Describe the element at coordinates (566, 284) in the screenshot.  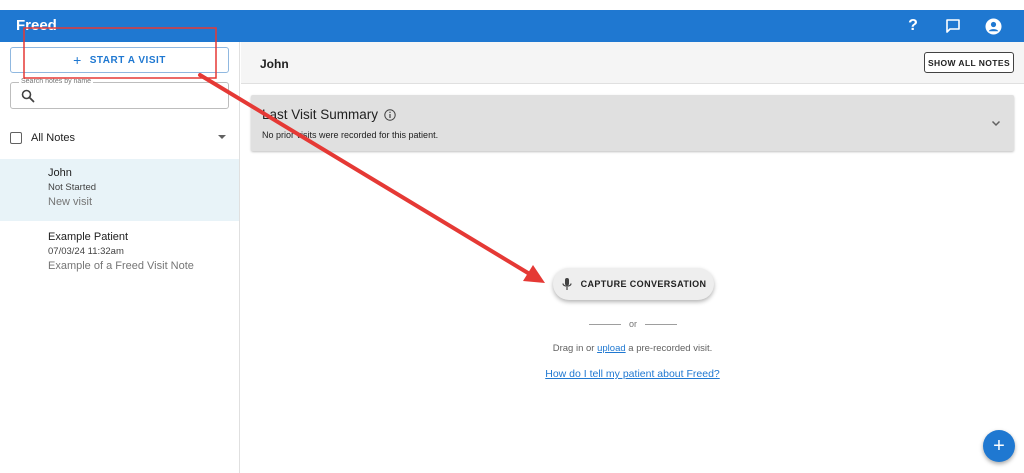
I see `microphone-icon` at that location.